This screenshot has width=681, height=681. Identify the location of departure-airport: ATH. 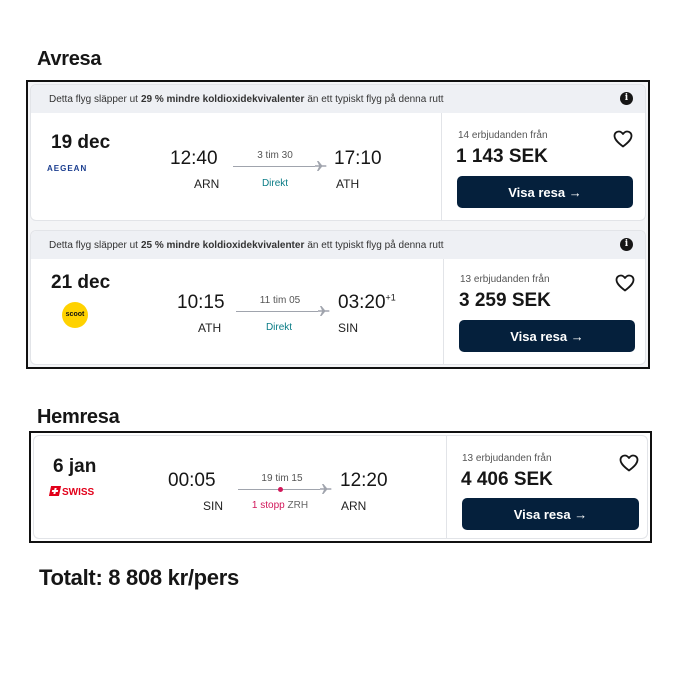
(210, 328).